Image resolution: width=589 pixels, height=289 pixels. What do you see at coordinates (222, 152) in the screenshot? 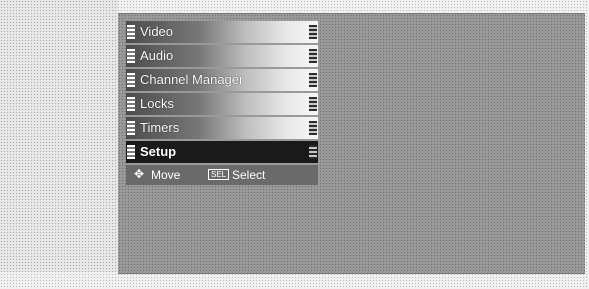
I see `menu-item-setup: Setup` at bounding box center [222, 152].